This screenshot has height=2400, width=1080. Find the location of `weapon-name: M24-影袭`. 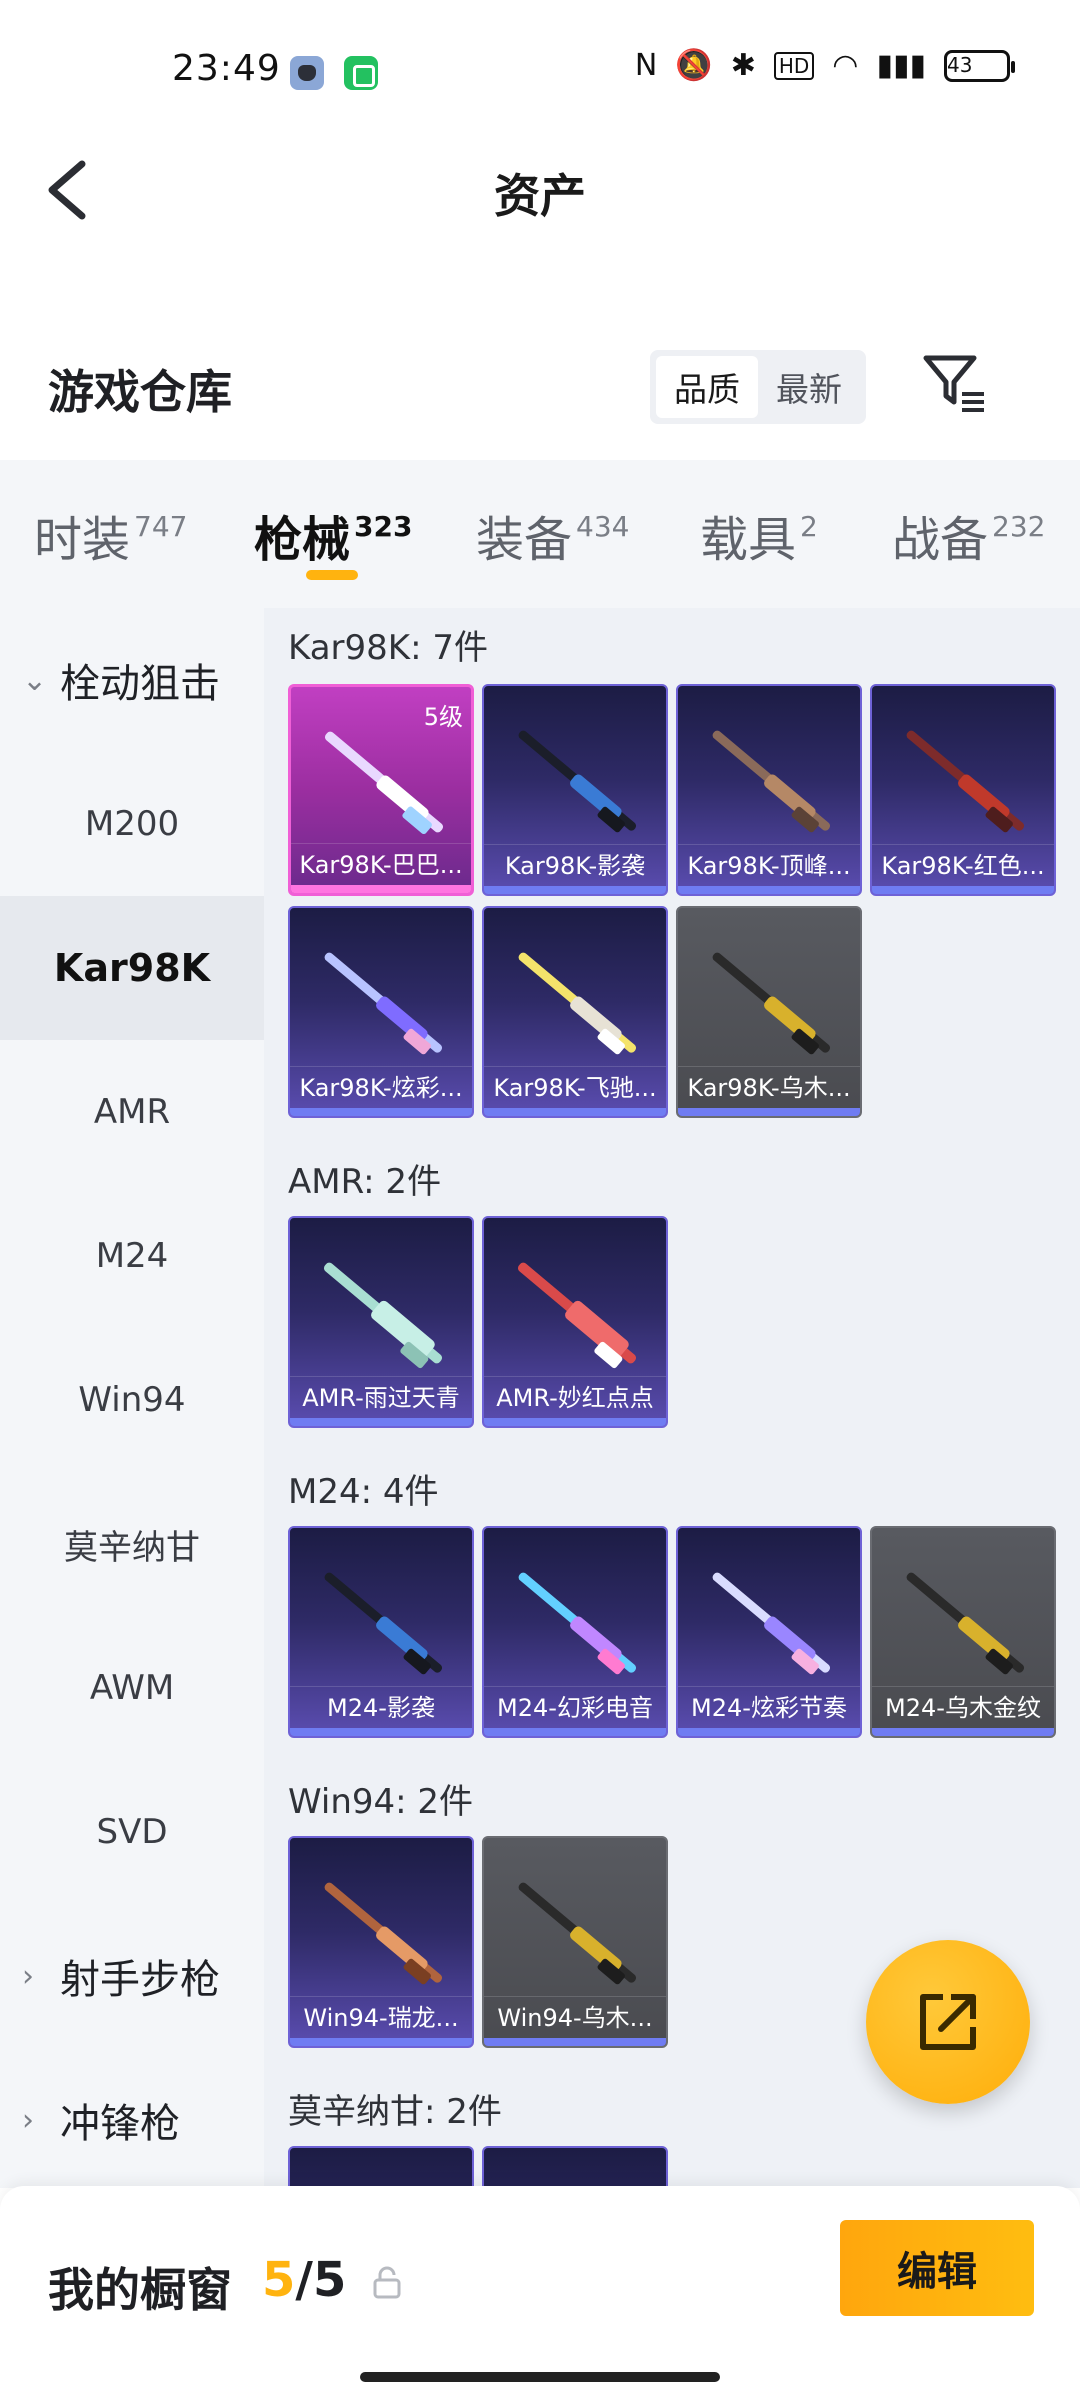

weapon-name: M24-影袭 is located at coordinates (381, 1707).